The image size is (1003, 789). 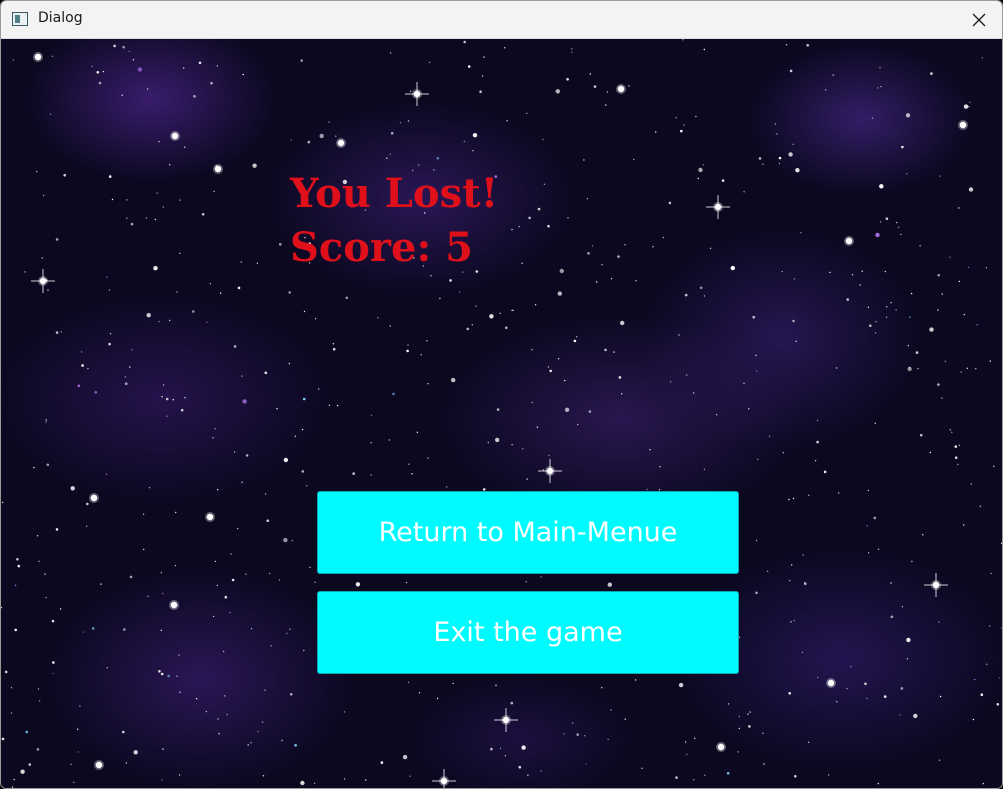 I want to click on exit-game-button: Exit the game, so click(x=528, y=632).